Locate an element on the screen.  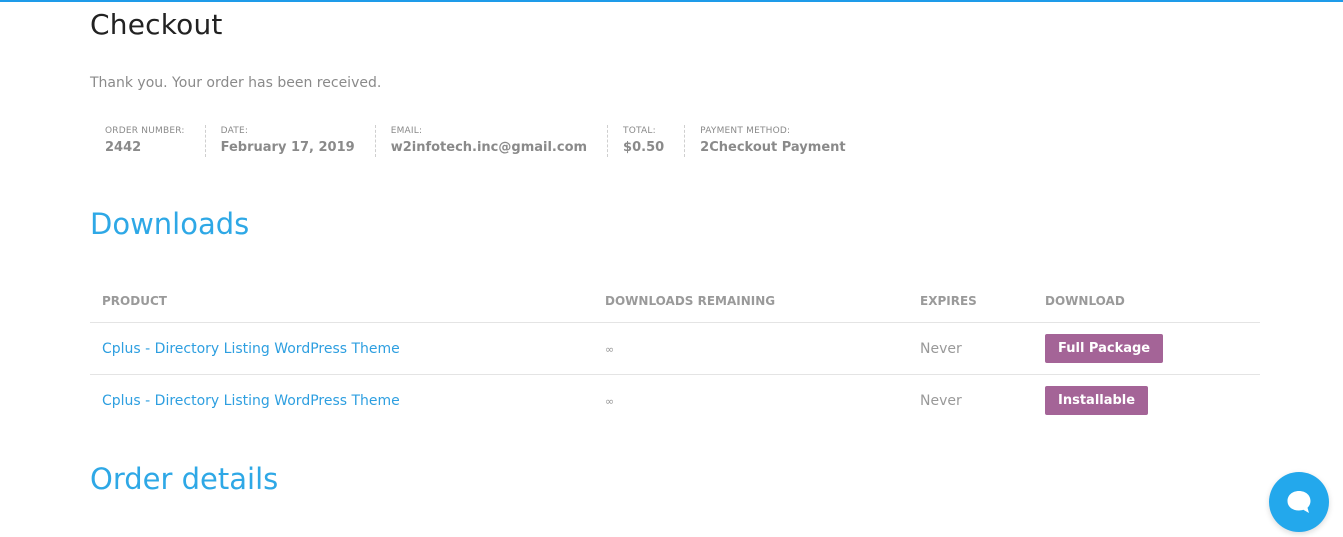
order-total-label: TOTAL: is located at coordinates (639, 131).